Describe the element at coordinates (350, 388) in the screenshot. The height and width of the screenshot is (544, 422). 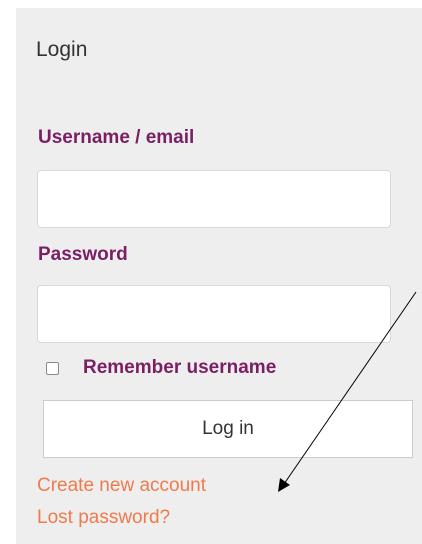
I see `annotation-arrow-line` at that location.